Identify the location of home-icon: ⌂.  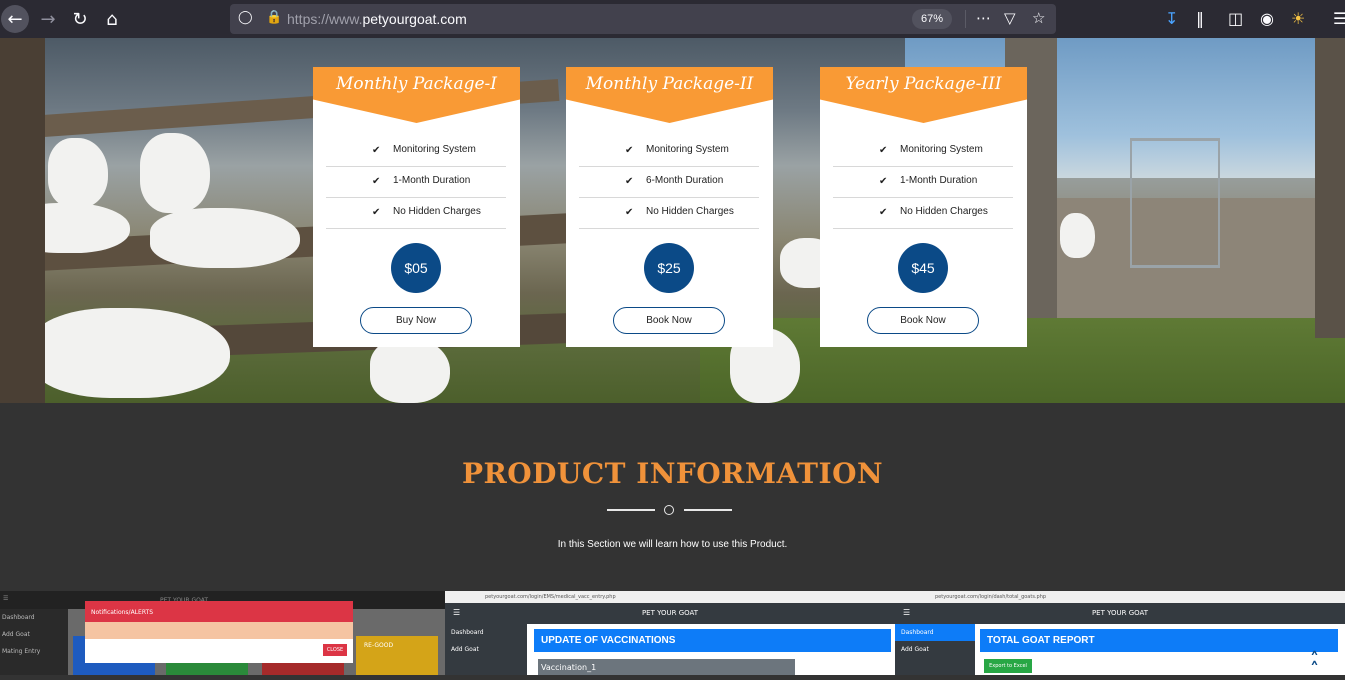
(112, 19).